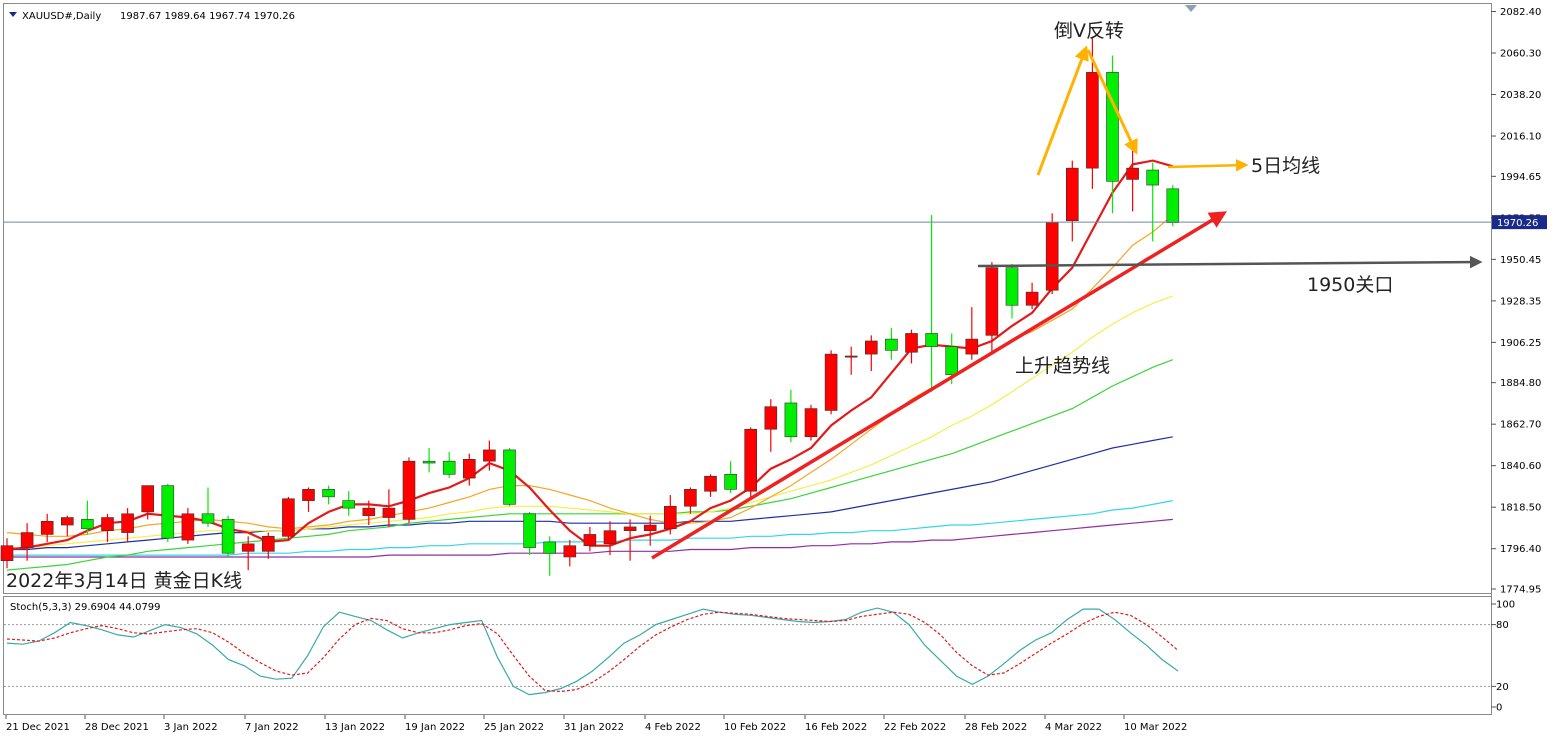 The image size is (1553, 744). Describe the element at coordinates (1520, 549) in the screenshot. I see `price-tick-label: 1796.40` at that location.